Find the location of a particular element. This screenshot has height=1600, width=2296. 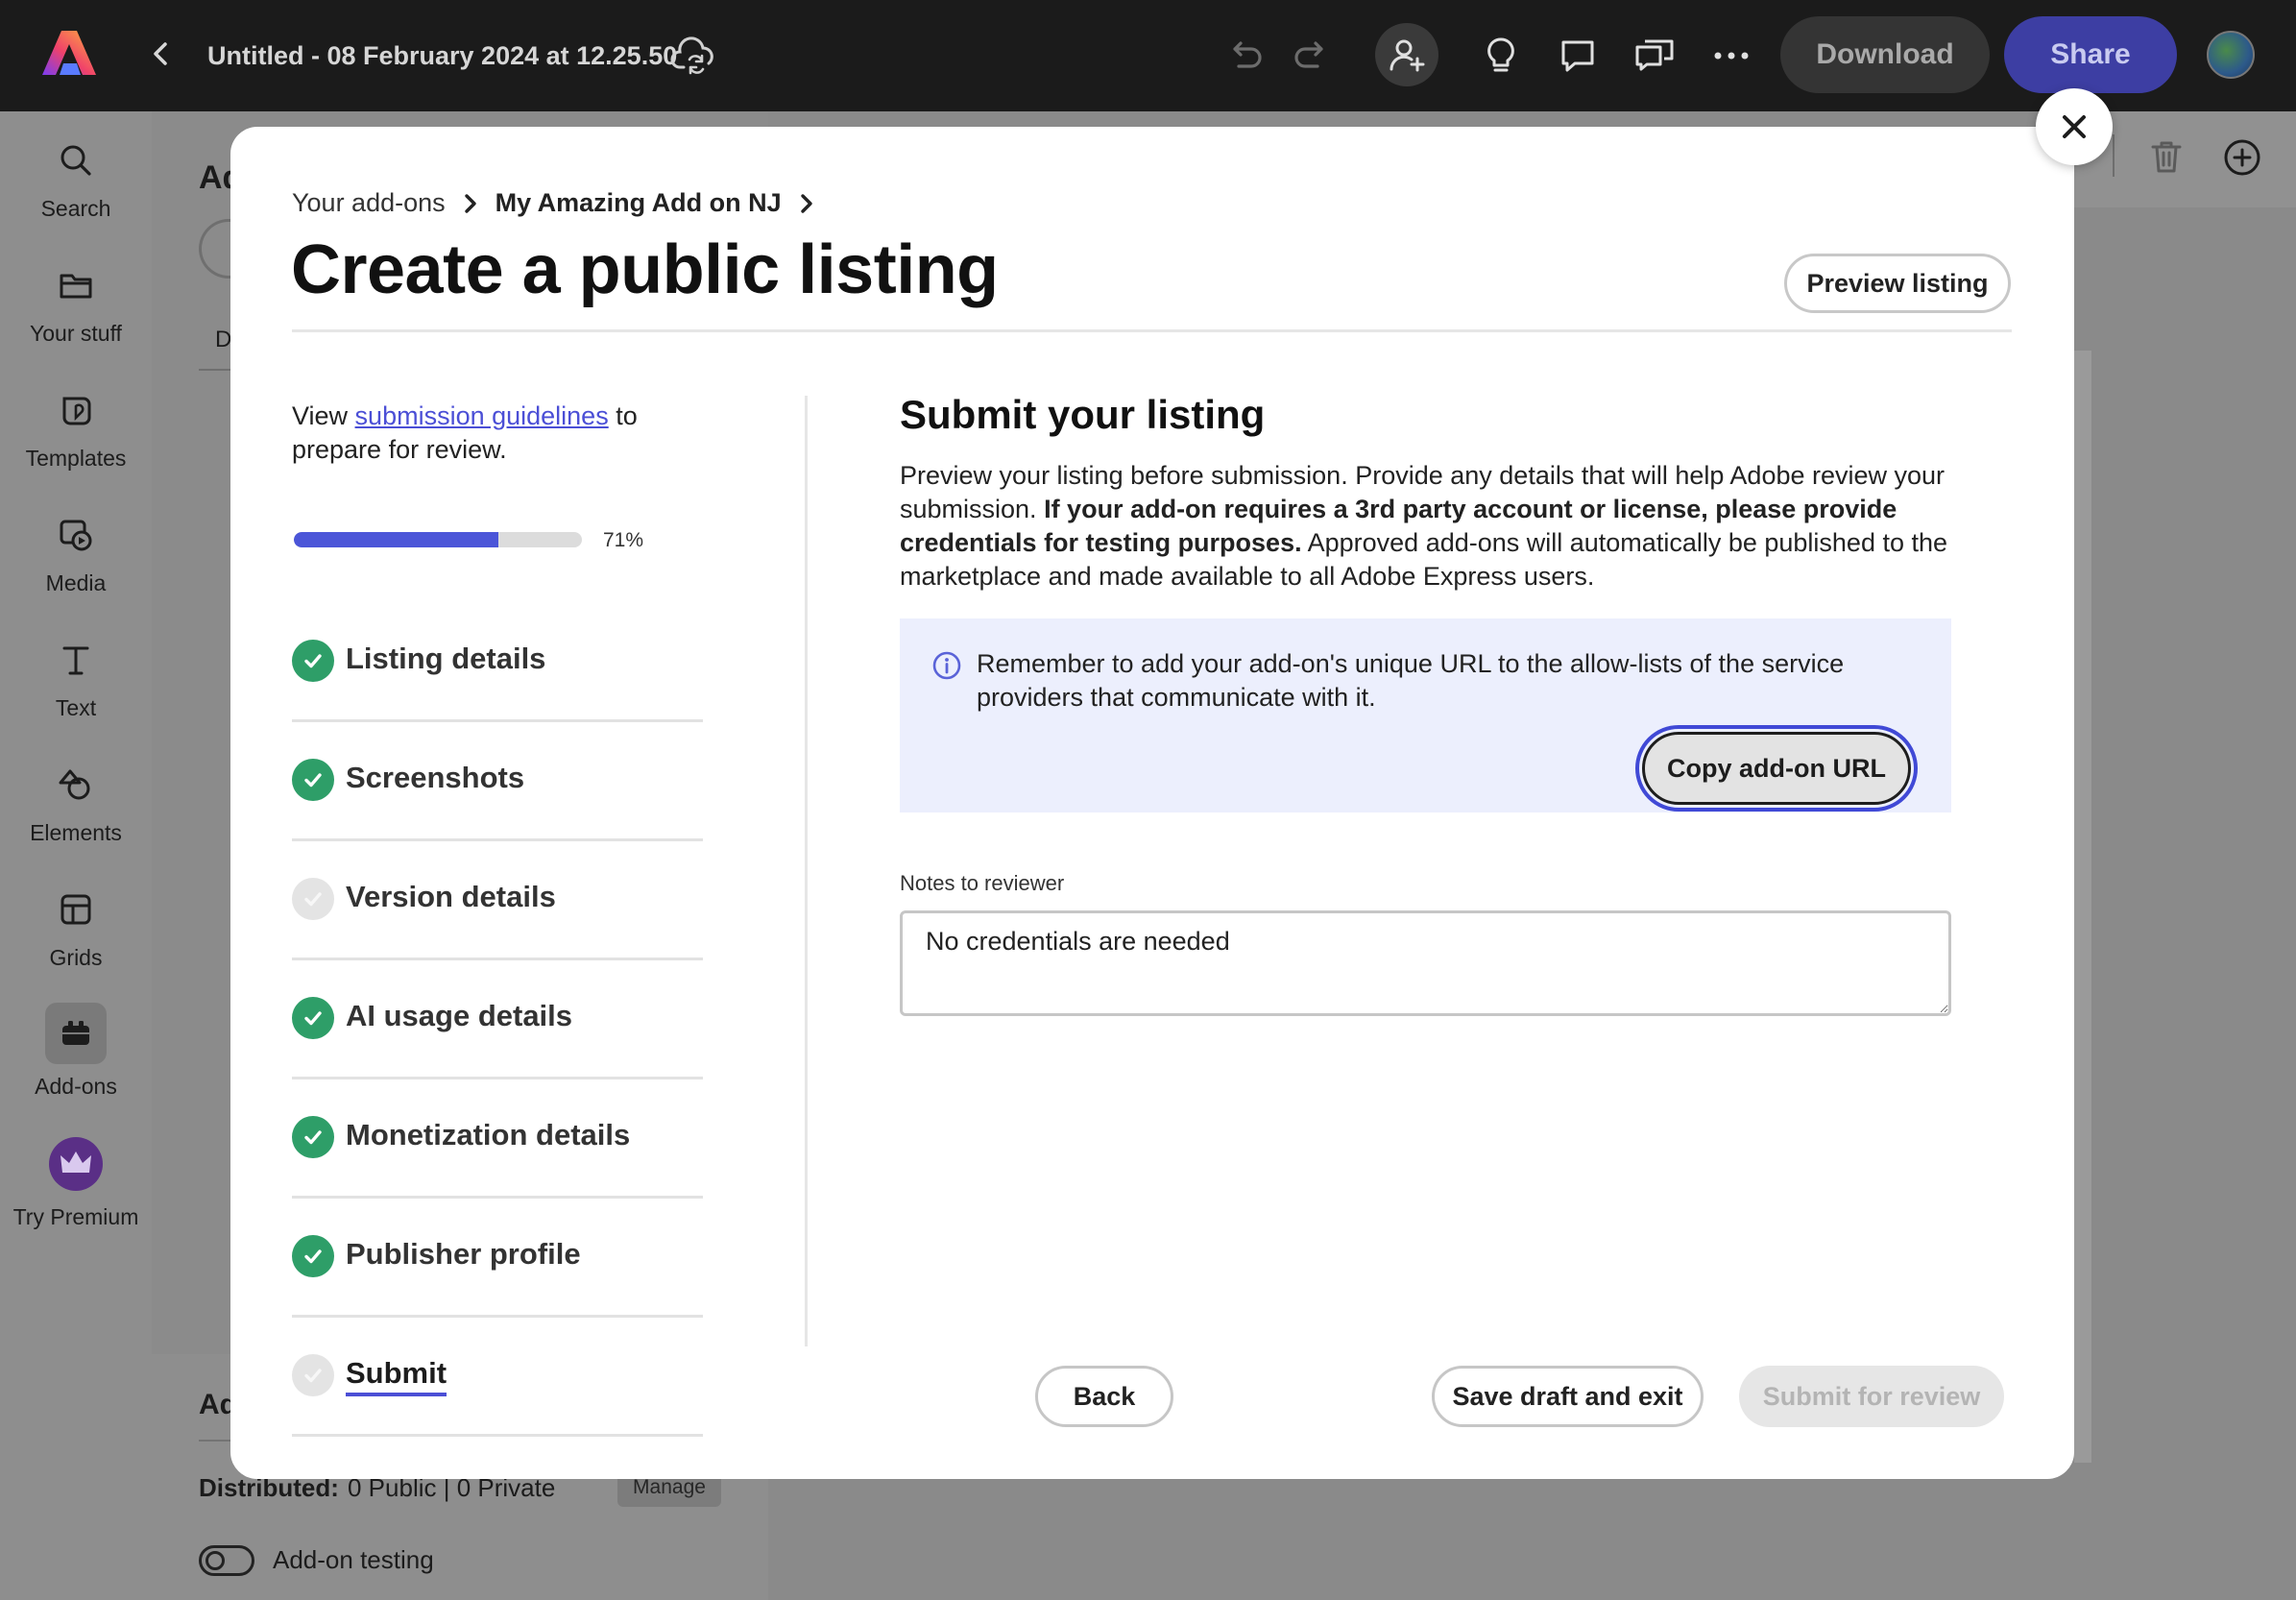

rail-item-media: Media is located at coordinates (76, 553).